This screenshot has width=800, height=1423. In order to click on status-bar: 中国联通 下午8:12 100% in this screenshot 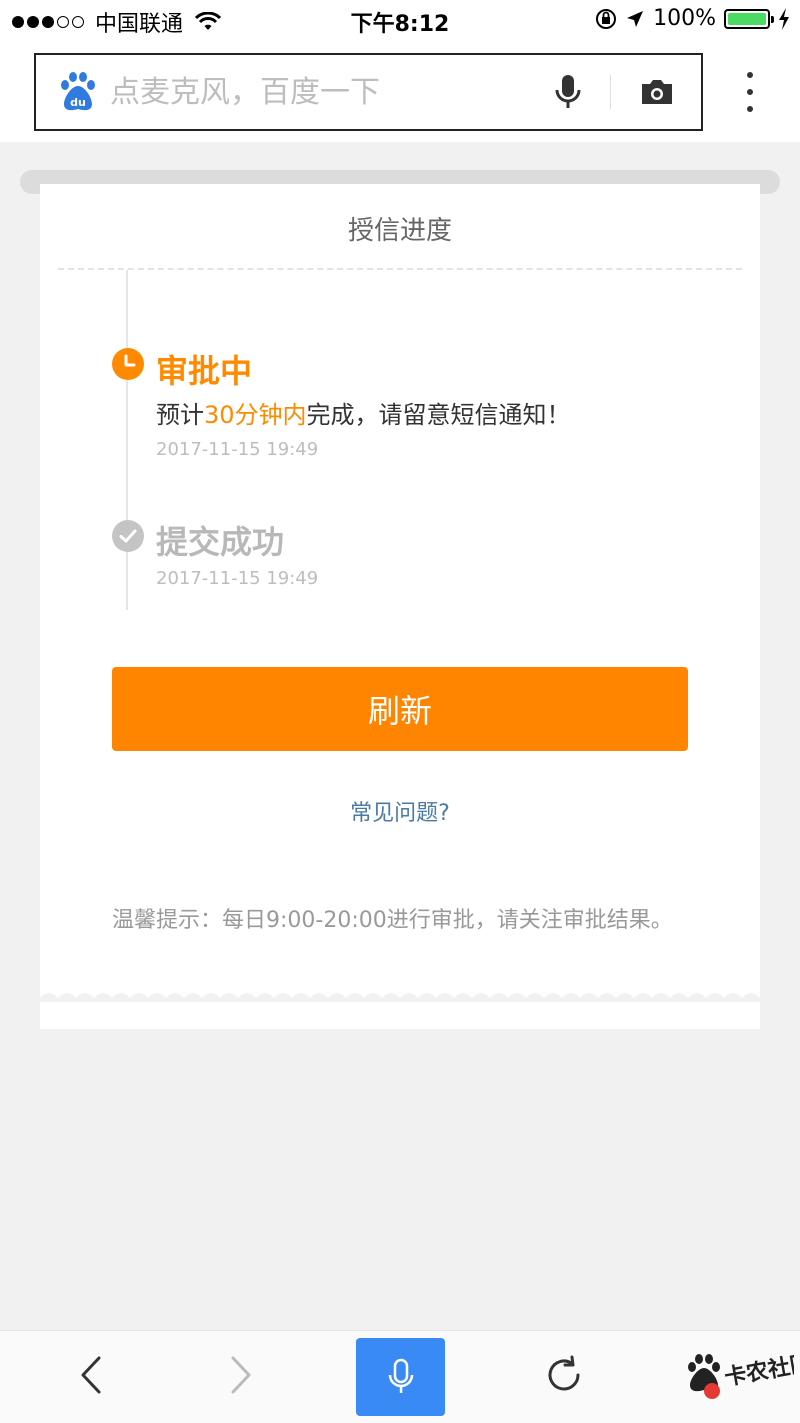, I will do `click(400, 20)`.